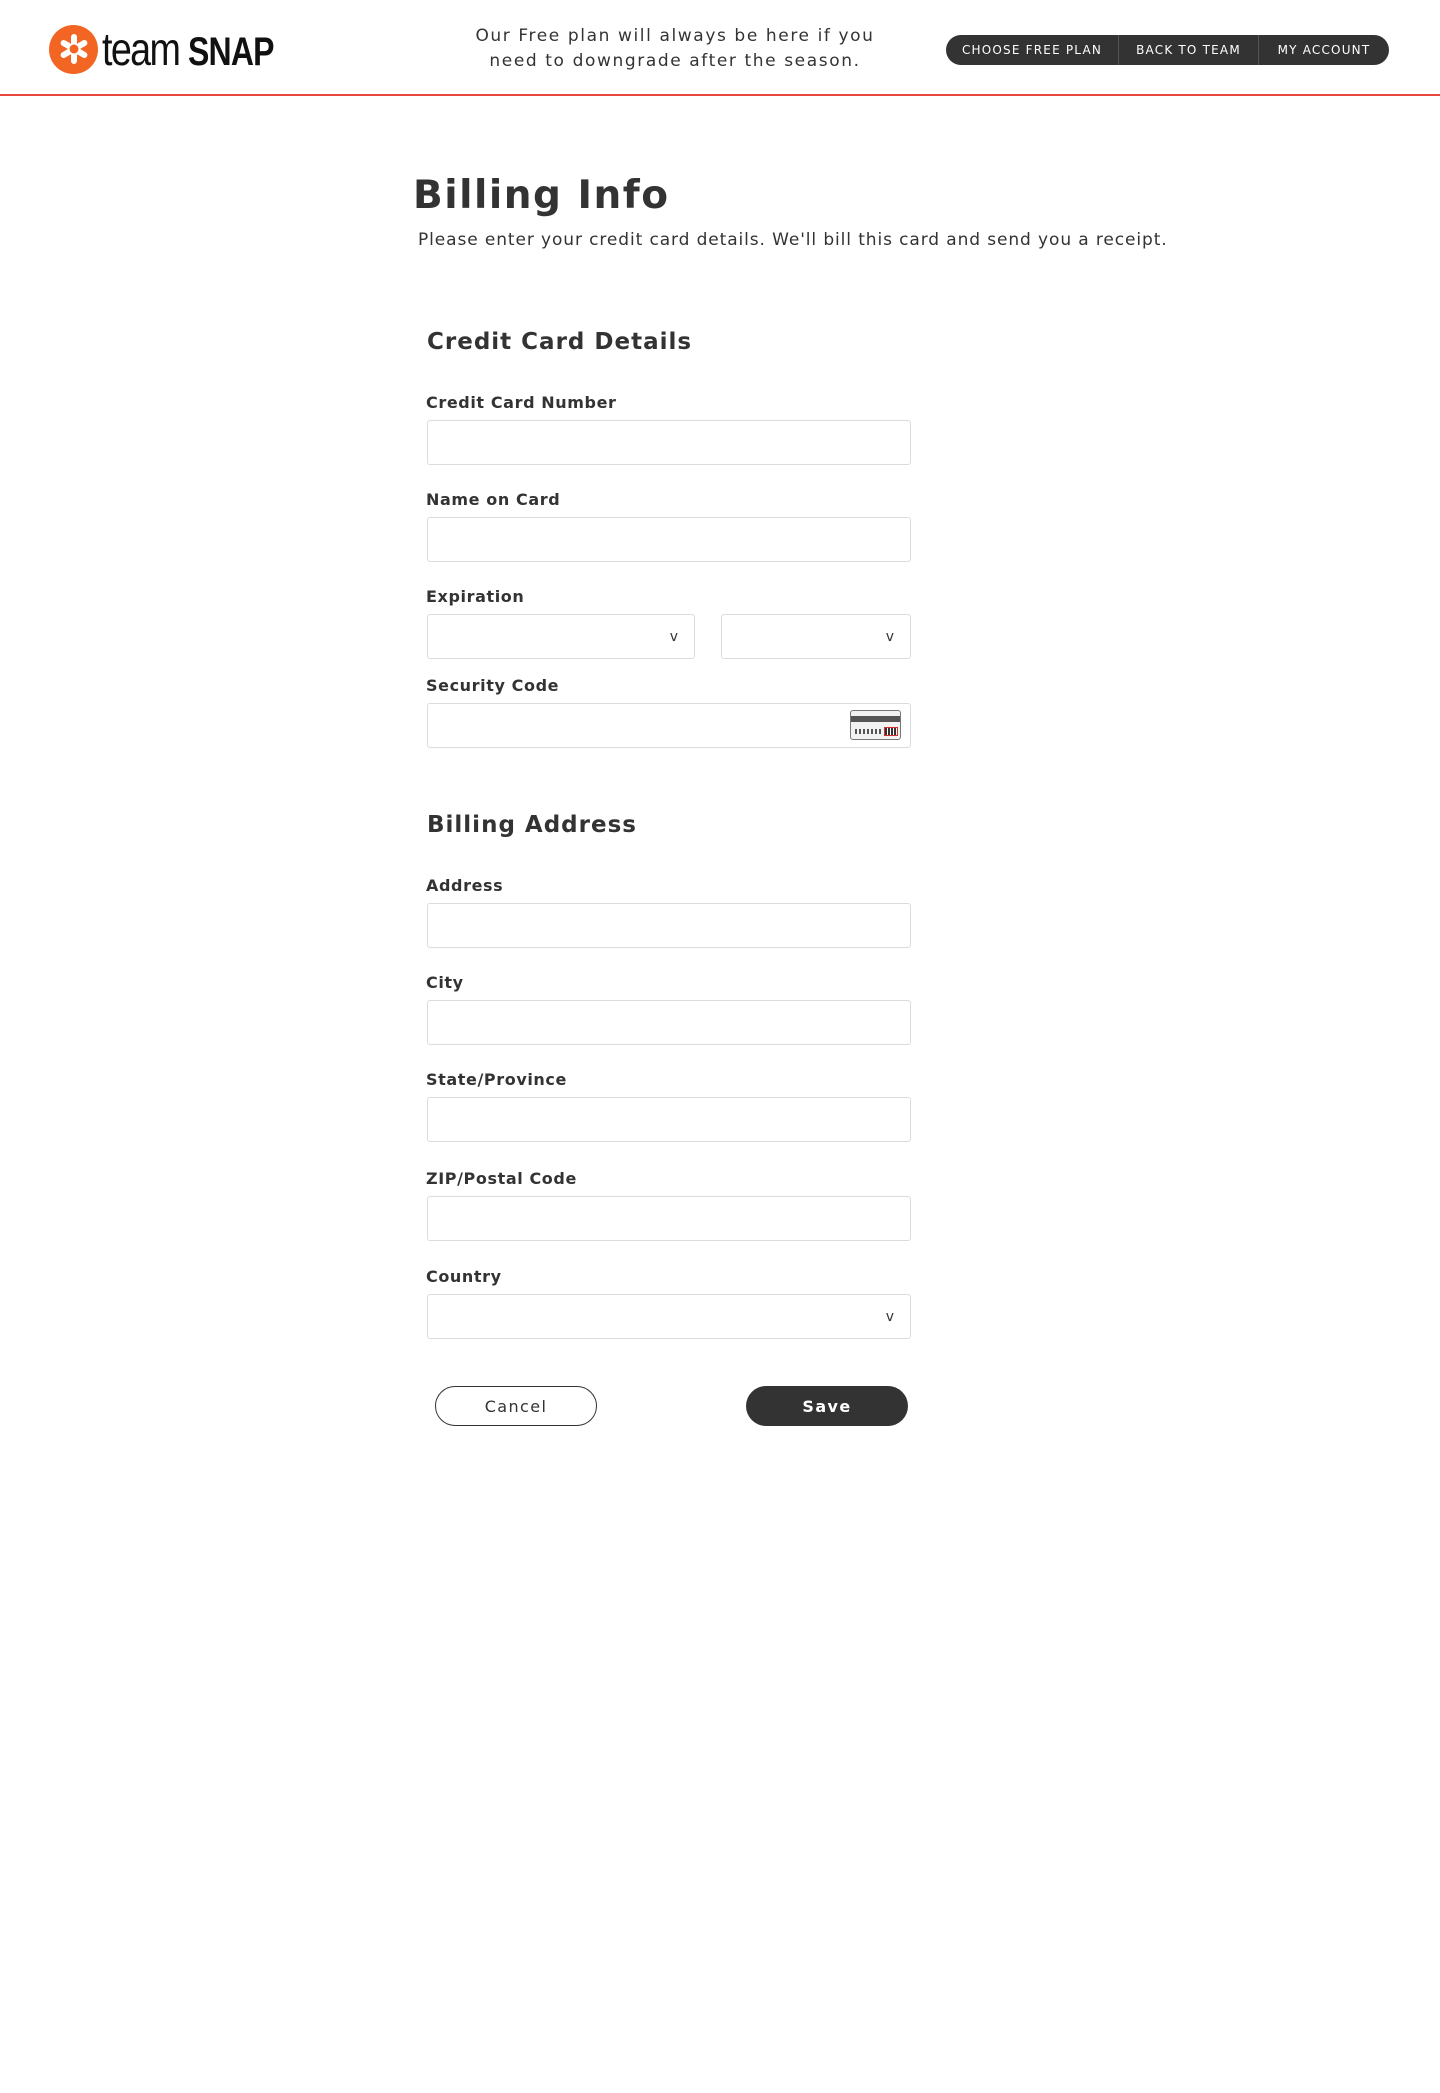 Image resolution: width=1440 pixels, height=2093 pixels. Describe the element at coordinates (669, 925) in the screenshot. I see `address-input` at that location.